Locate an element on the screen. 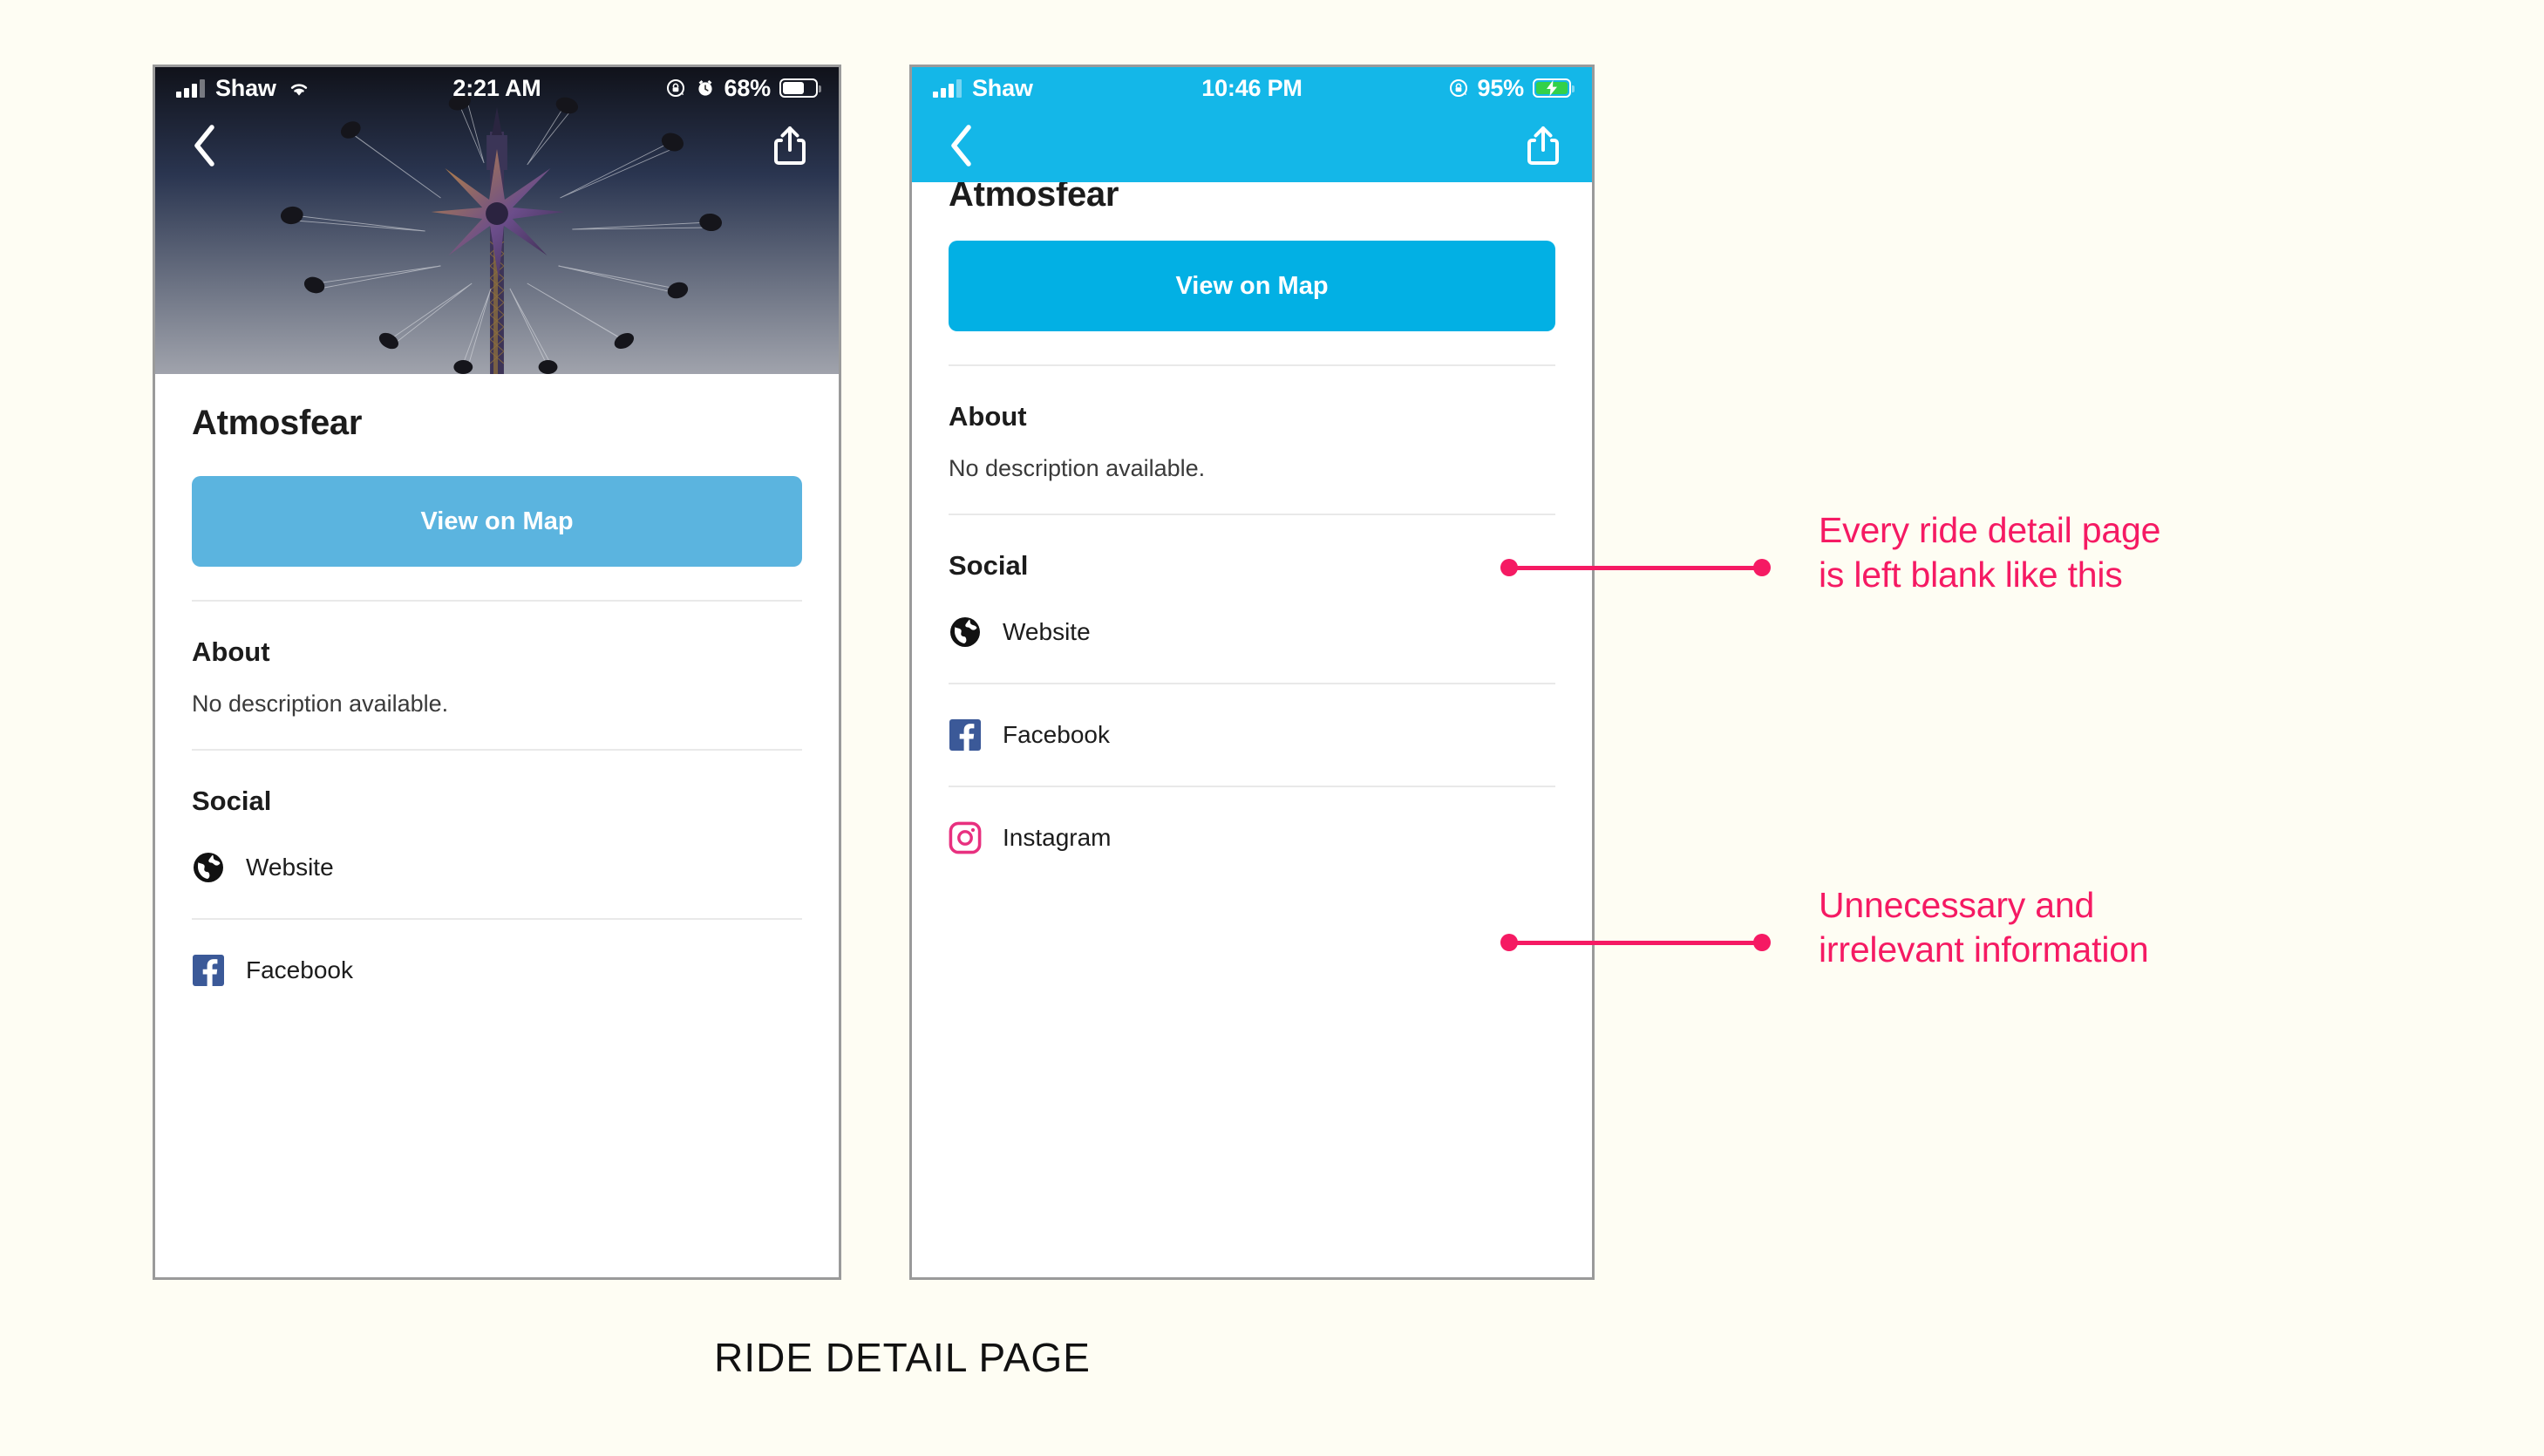 The width and height of the screenshot is (2544, 1456). charging-bolt-icon is located at coordinates (1552, 88).